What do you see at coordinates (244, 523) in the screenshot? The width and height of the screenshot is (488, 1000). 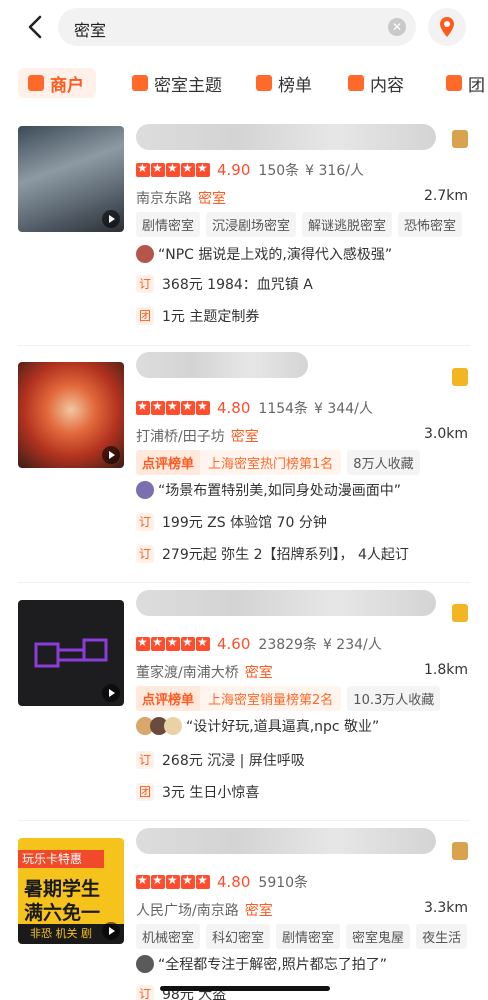 I see `deal-text: 199元 ZS 体验馆 70 分钟` at bounding box center [244, 523].